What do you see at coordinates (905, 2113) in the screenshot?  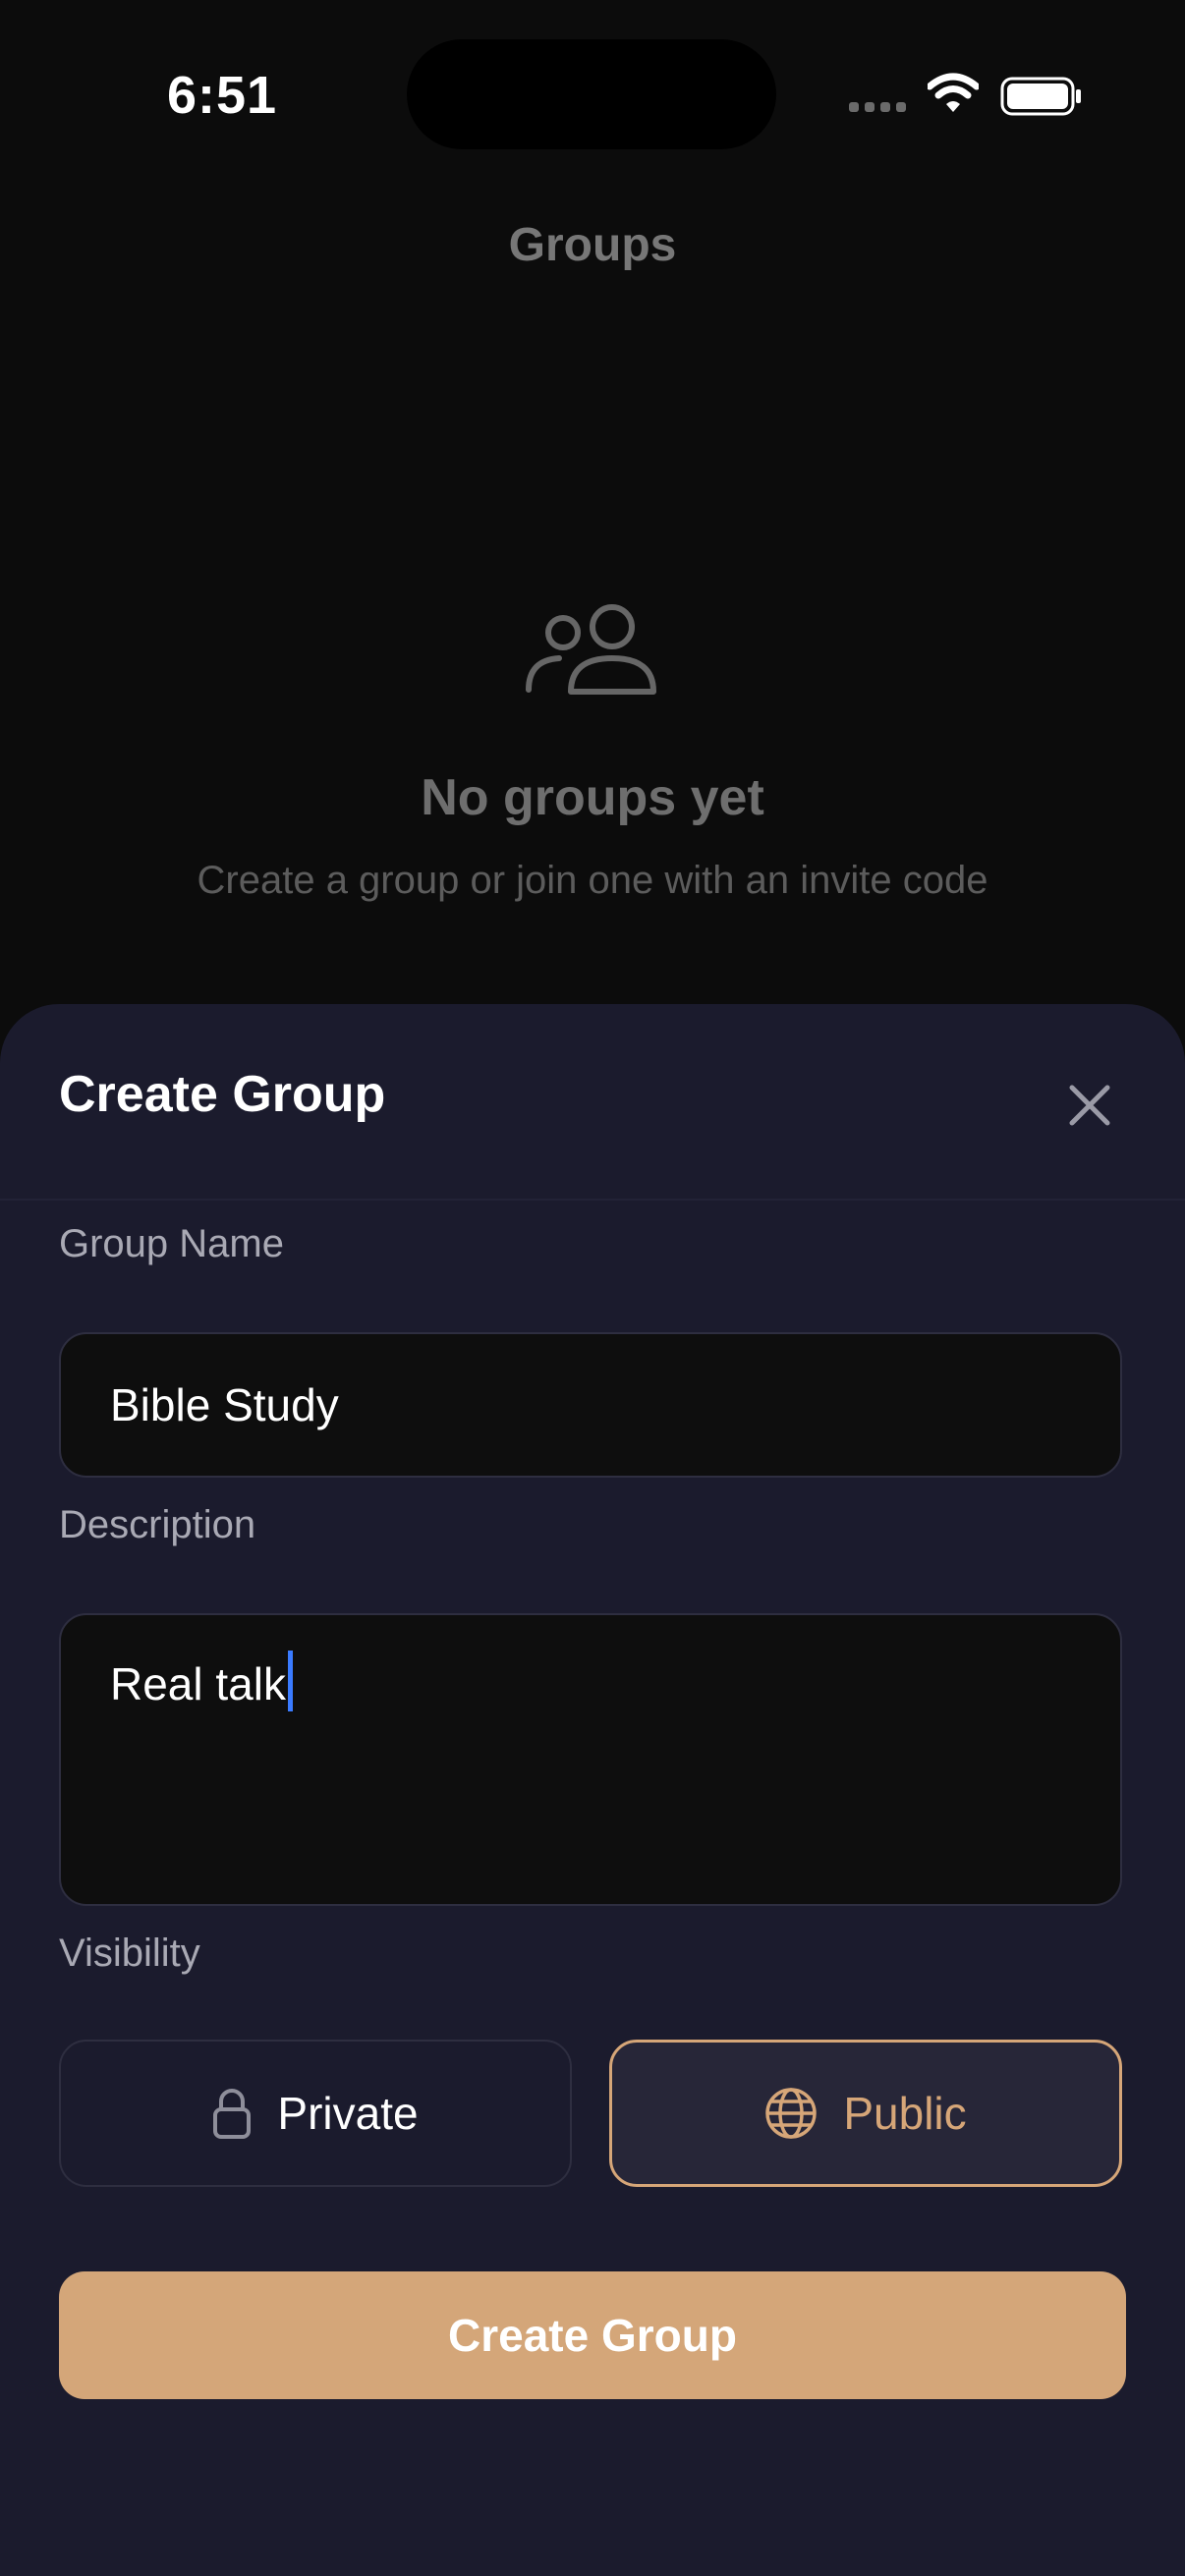 I see `visibility-public-label: Public` at bounding box center [905, 2113].